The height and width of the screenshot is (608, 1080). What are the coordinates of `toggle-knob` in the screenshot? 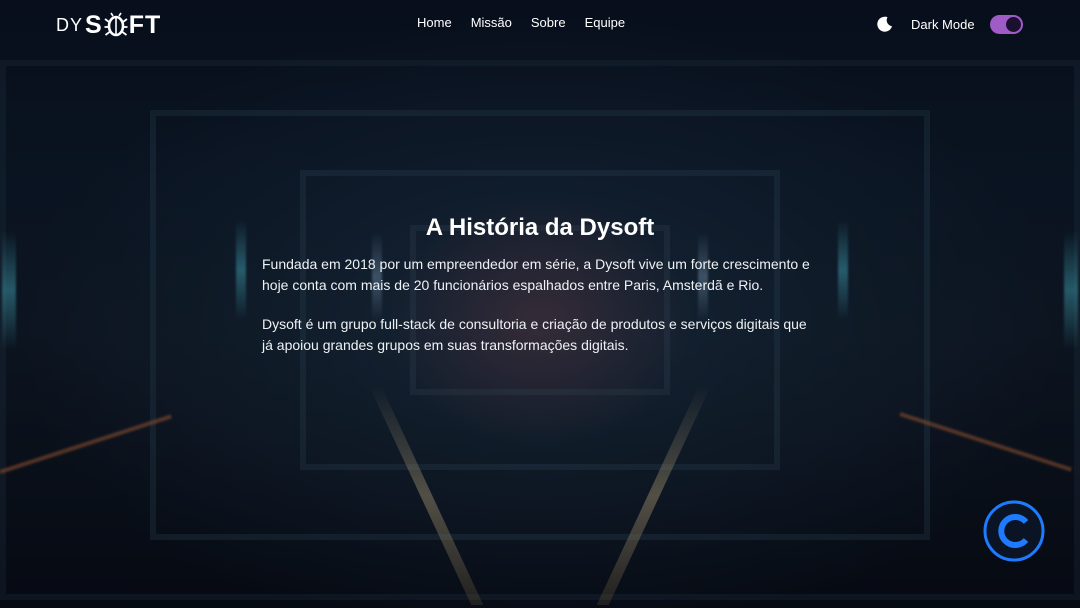 It's located at (1013, 24).